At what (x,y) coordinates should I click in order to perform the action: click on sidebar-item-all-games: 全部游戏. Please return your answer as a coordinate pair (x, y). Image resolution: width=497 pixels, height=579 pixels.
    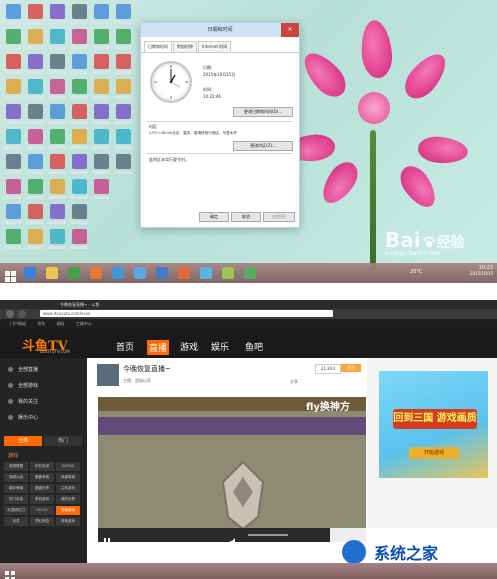
    Looking at the image, I should click on (28, 385).